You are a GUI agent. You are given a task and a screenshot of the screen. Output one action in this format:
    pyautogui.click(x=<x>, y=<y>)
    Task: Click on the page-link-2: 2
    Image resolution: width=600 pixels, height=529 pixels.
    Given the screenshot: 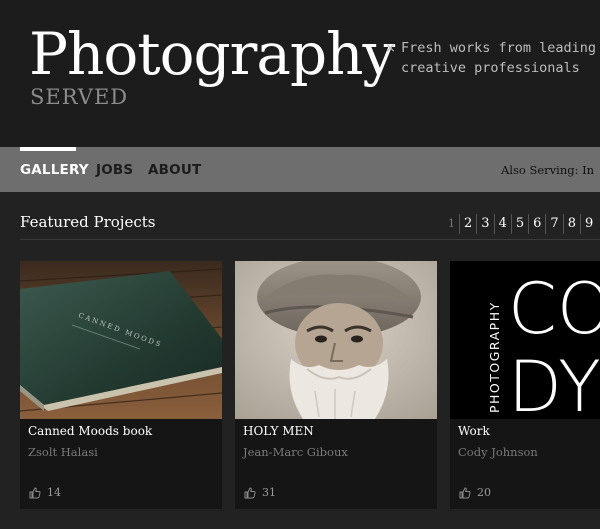 What is the action you would take?
    pyautogui.click(x=467, y=224)
    